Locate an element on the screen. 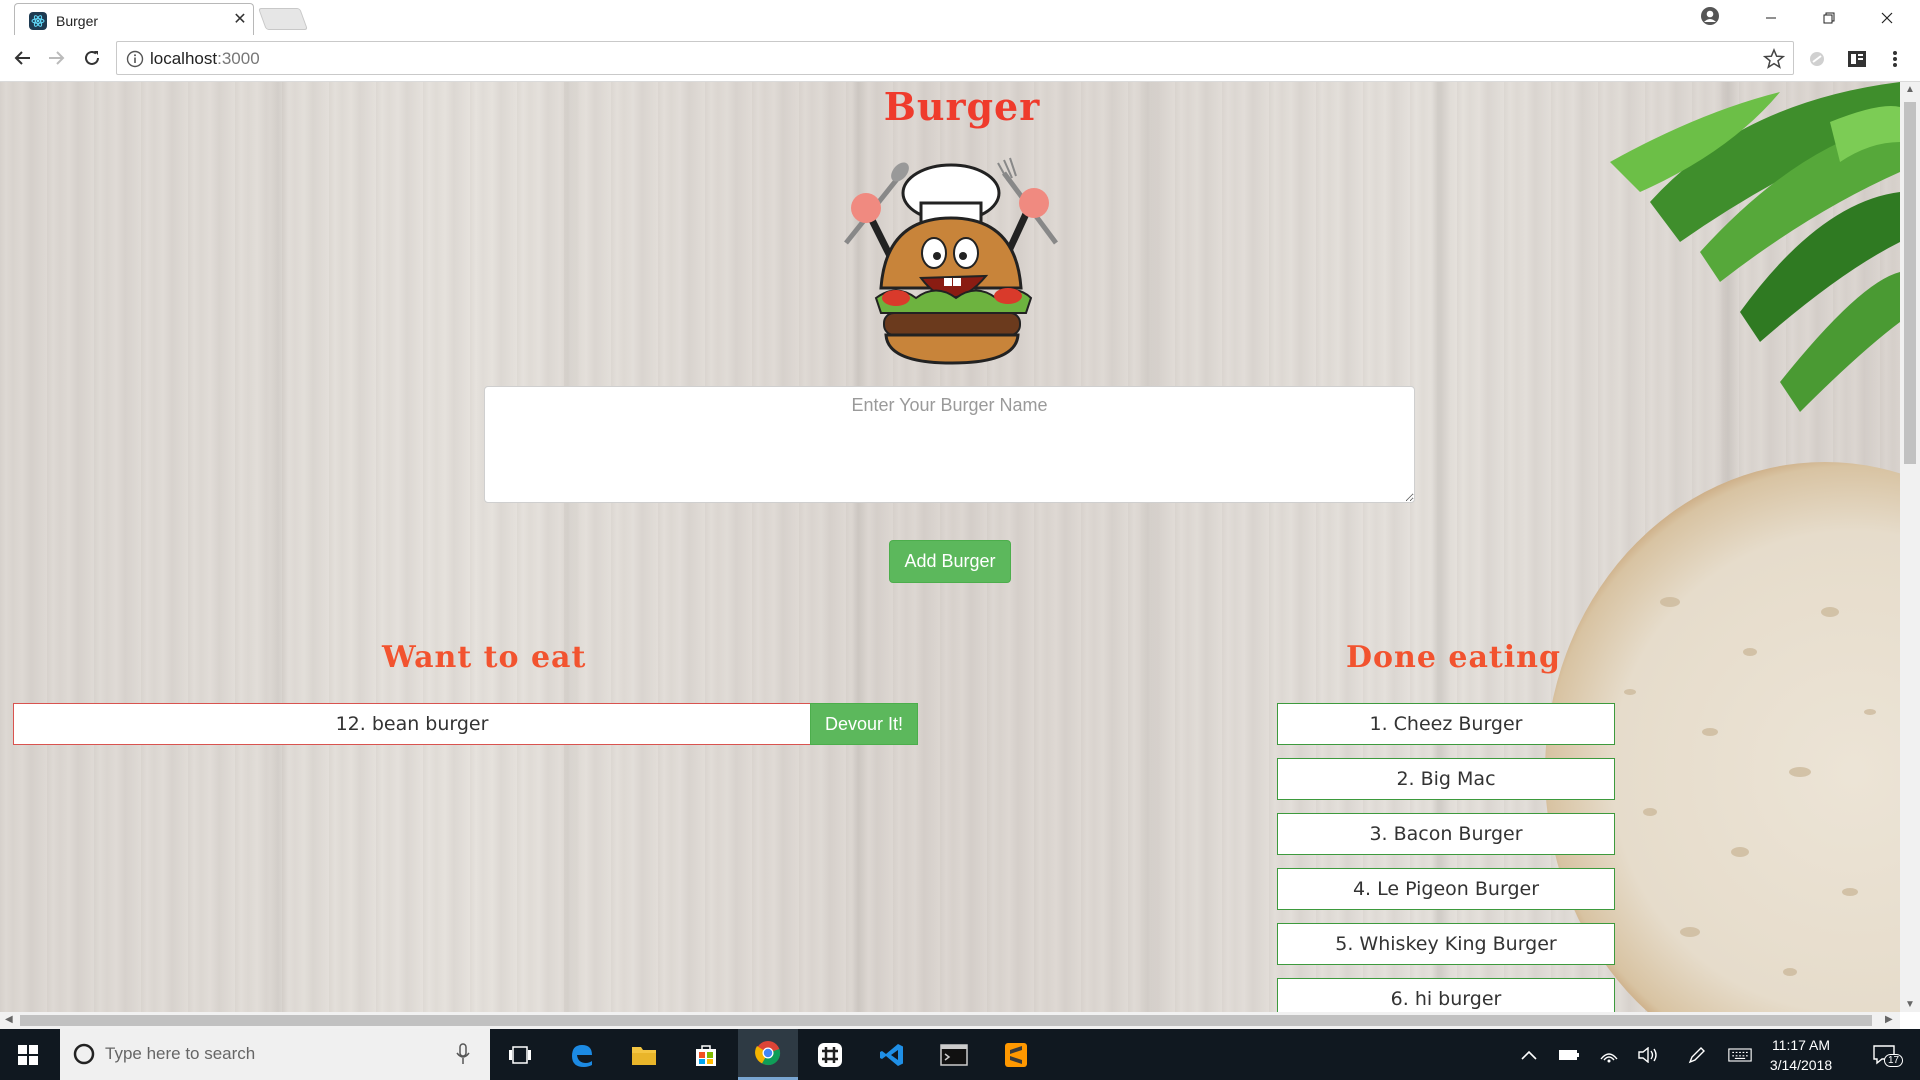  vscode-icon is located at coordinates (891, 1054).